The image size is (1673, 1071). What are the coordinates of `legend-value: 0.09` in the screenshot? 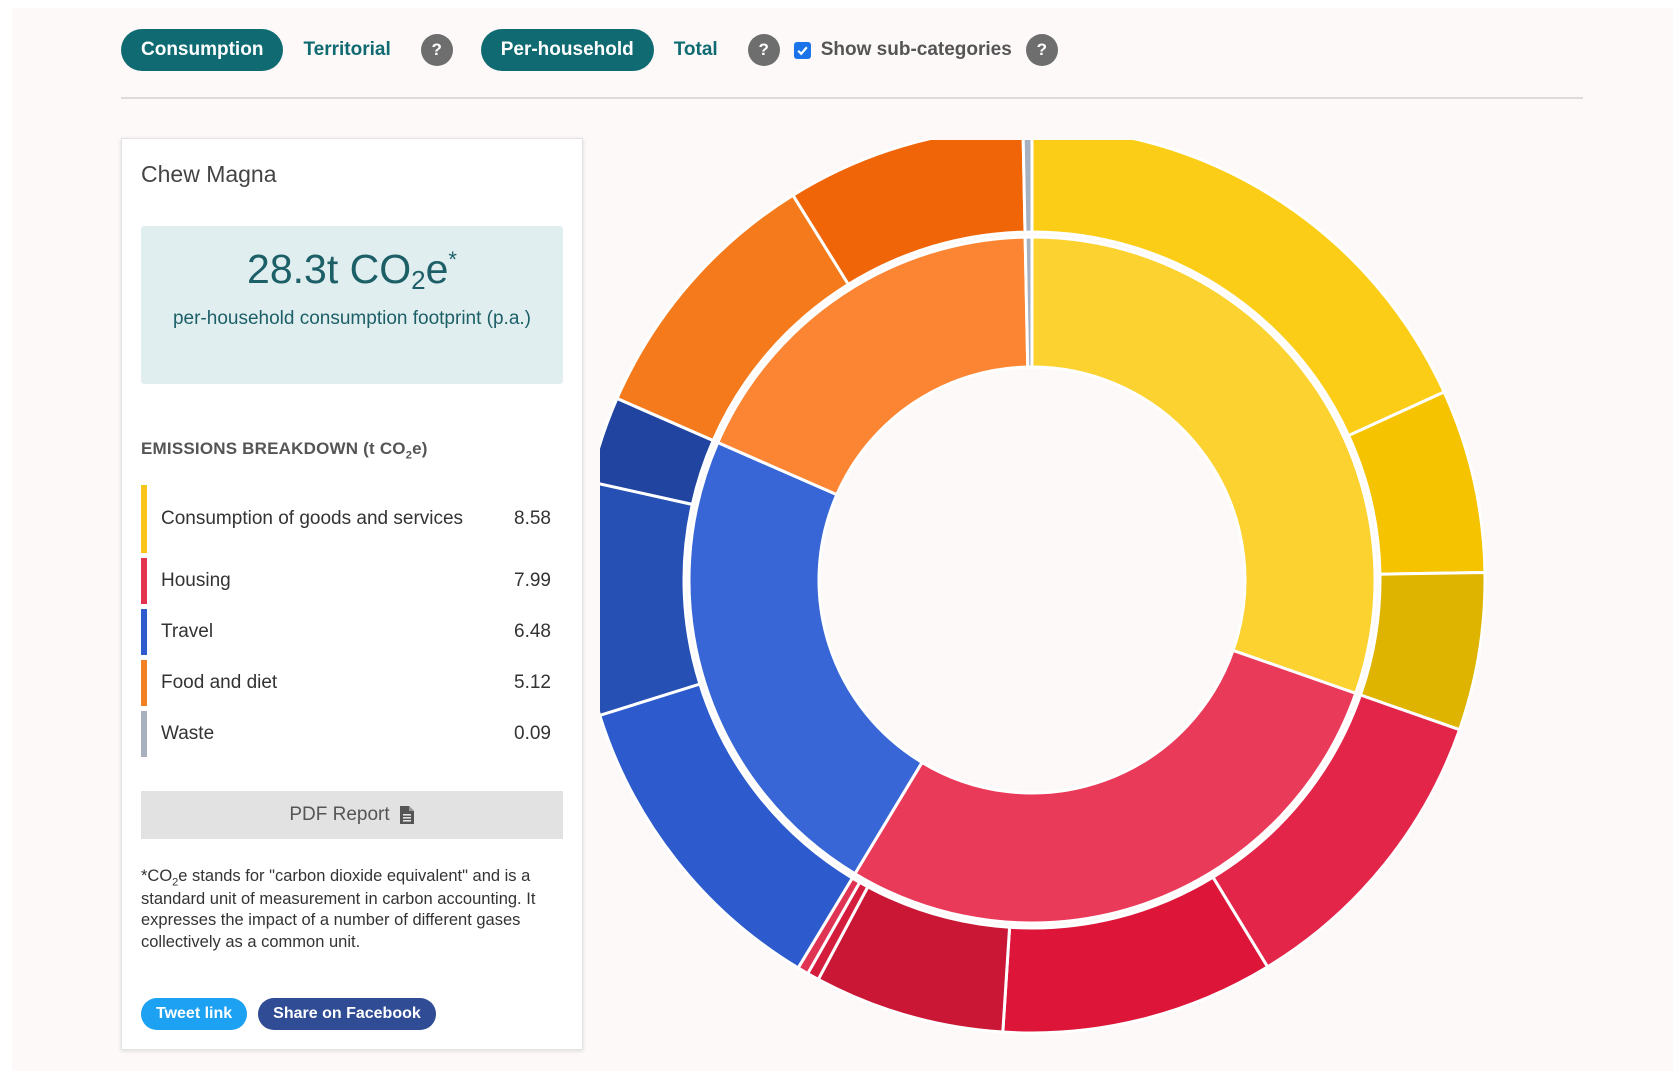 It's located at (532, 733).